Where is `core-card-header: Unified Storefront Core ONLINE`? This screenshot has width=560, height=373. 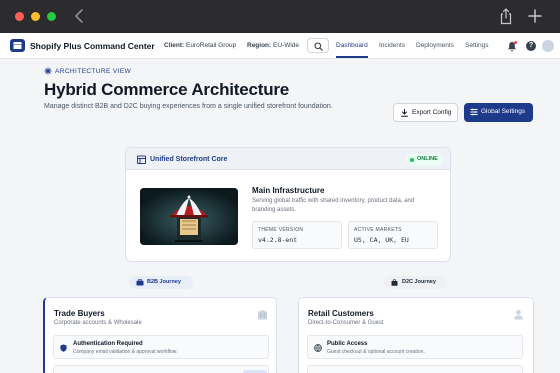 core-card-header: Unified Storefront Core ONLINE is located at coordinates (288, 159).